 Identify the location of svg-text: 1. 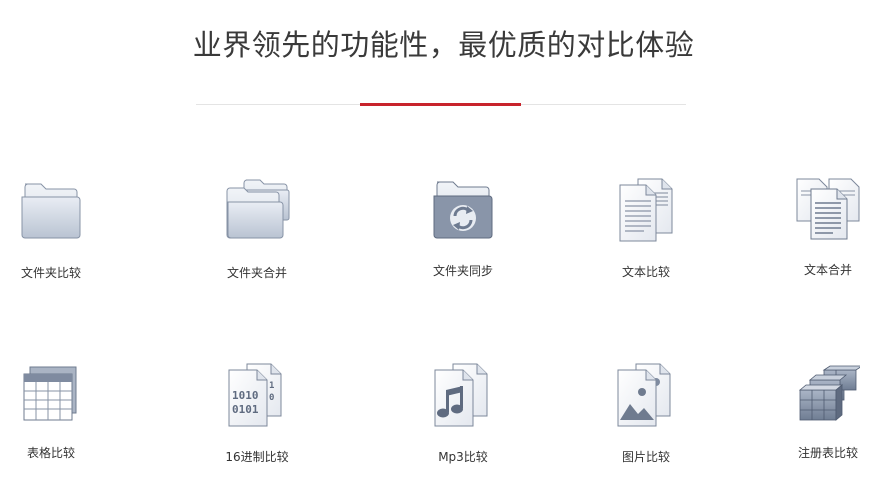
(271, 386).